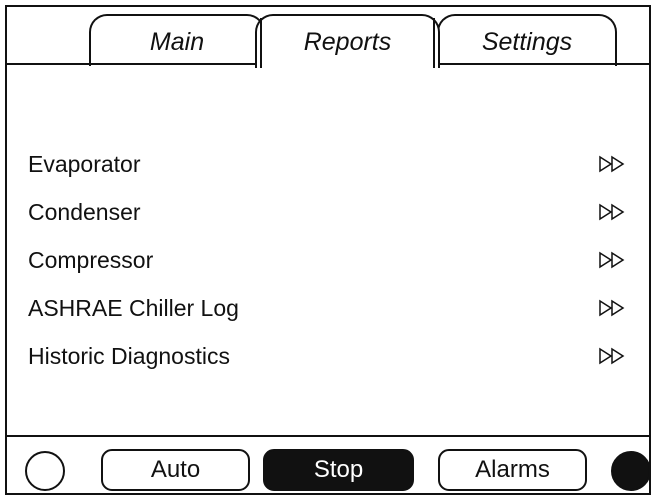 The height and width of the screenshot is (501, 659). Describe the element at coordinates (328, 308) in the screenshot. I see `menu-item-ashrae-chiller-log: ASHRAE Chiller Log` at that location.